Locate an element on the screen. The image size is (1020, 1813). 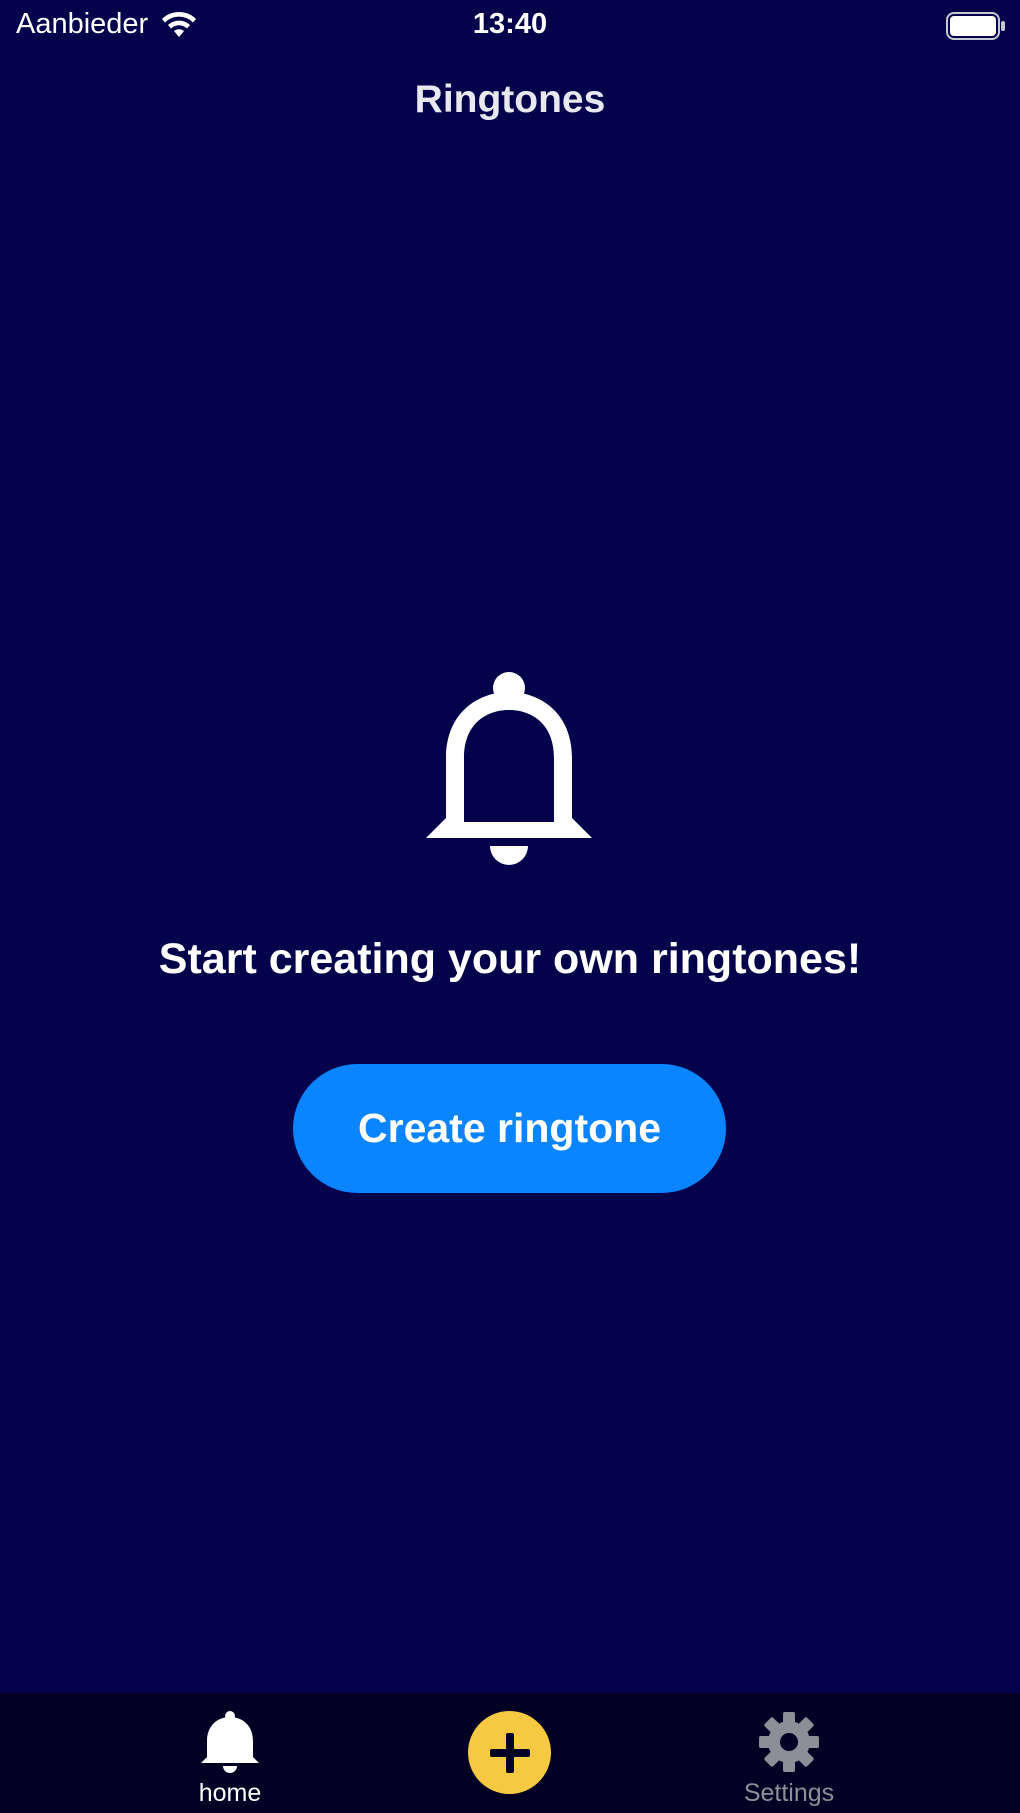
empty-state-message: Start creating your own ringtones! is located at coordinates (510, 959).